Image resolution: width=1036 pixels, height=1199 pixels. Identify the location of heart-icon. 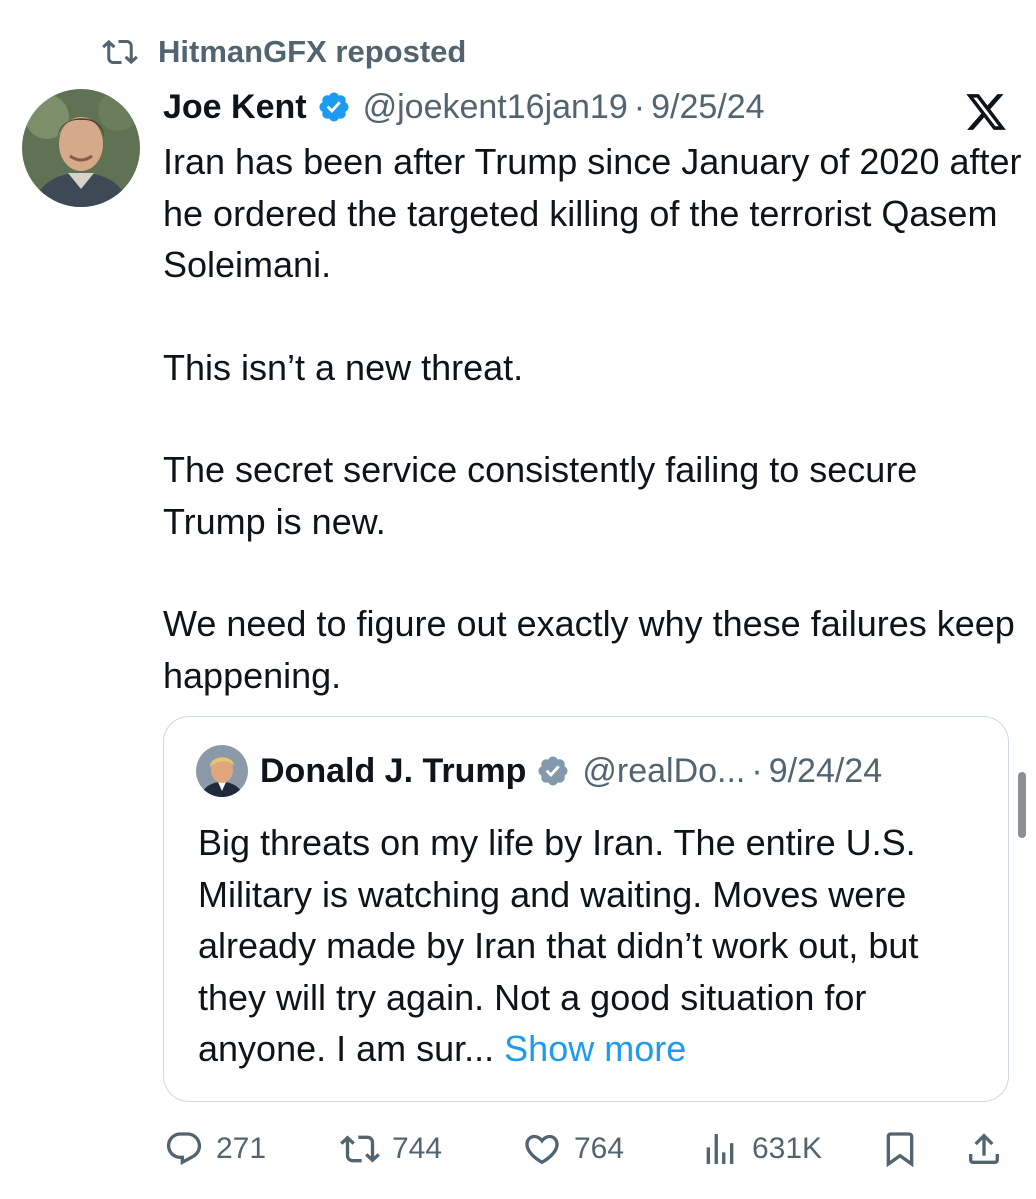
(542, 1149).